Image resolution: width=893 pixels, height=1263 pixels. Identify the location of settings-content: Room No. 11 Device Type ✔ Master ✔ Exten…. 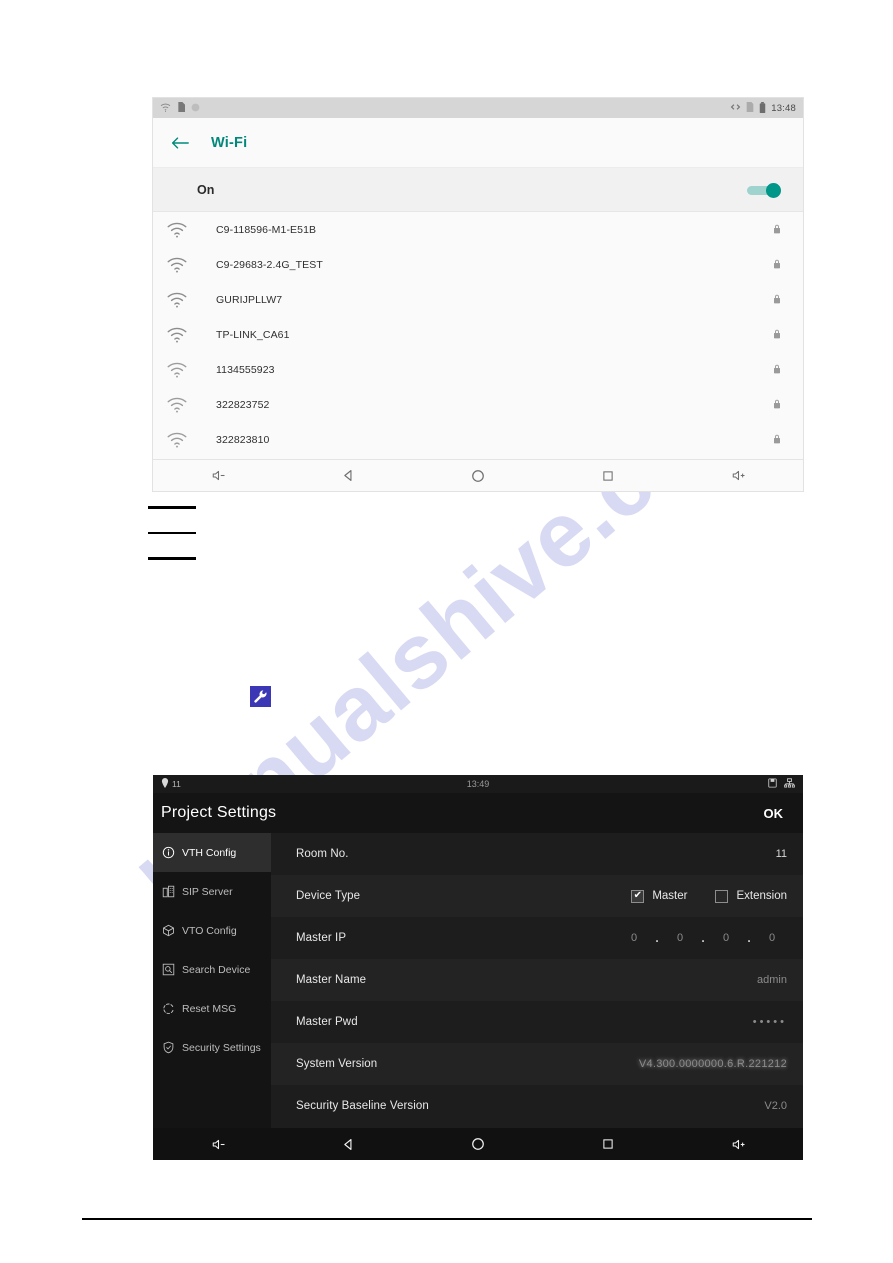
(537, 980).